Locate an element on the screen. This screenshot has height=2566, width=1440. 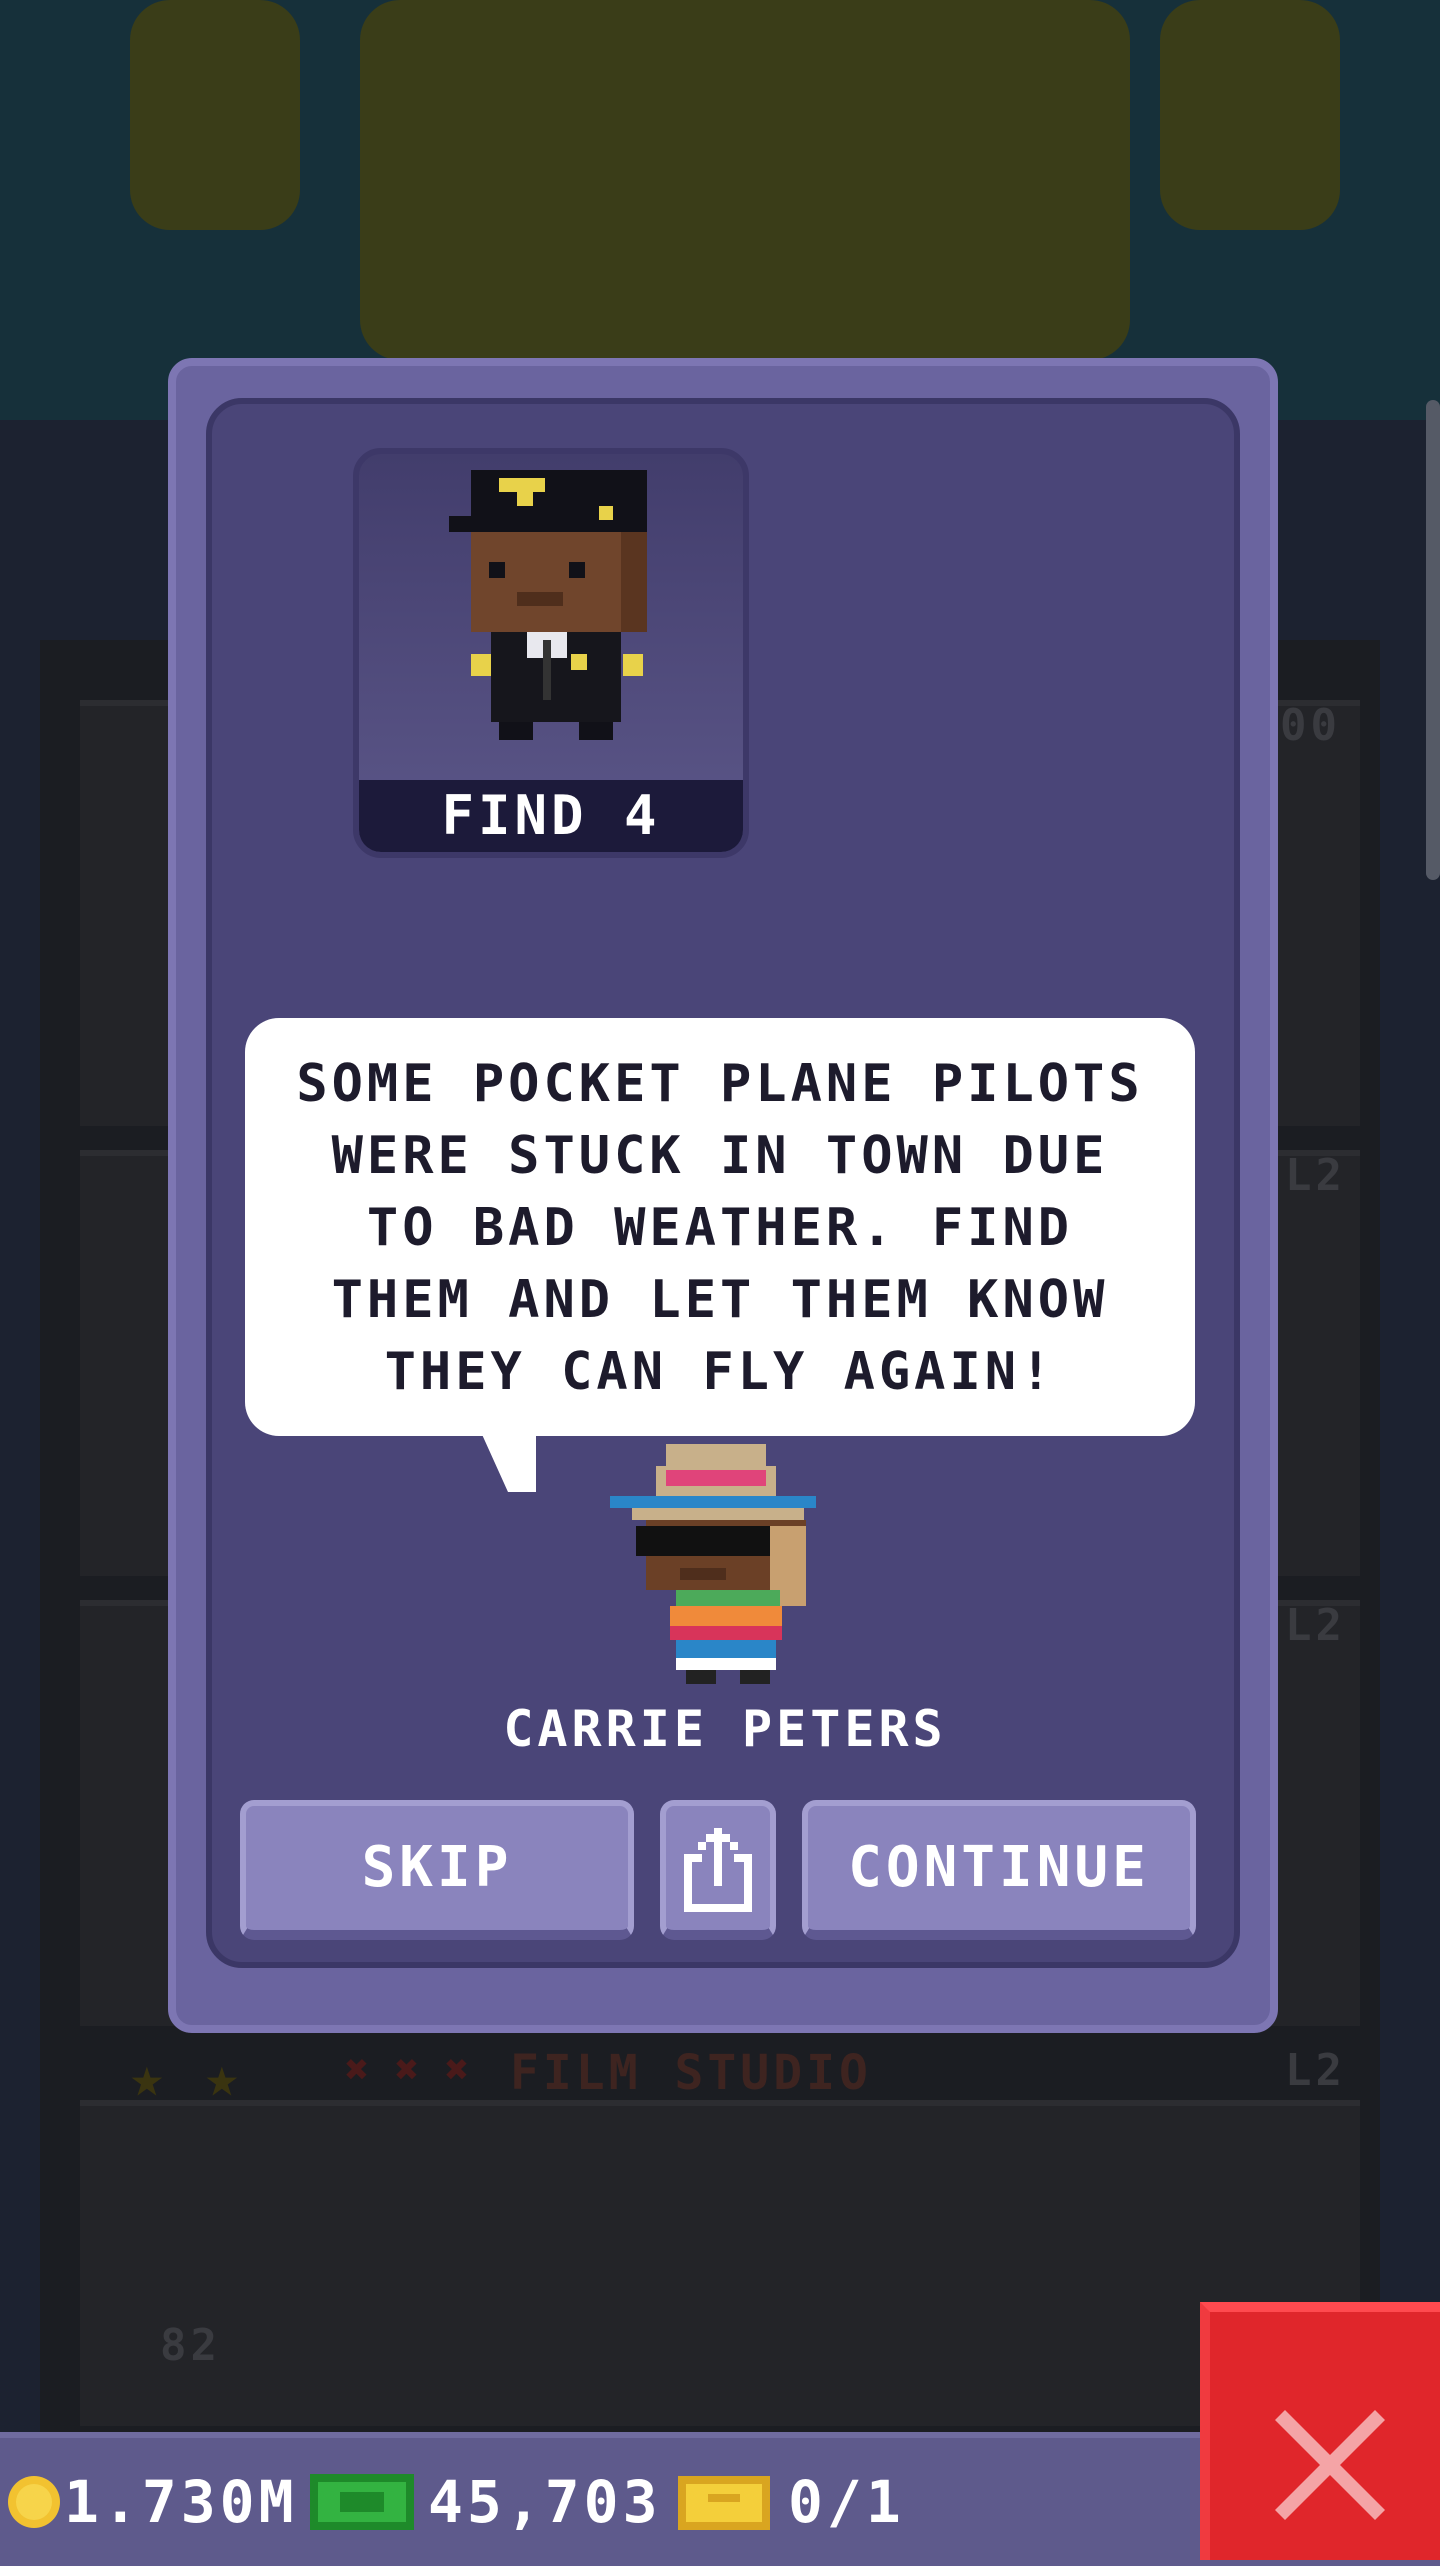
skip-button: SKIP is located at coordinates (437, 1870).